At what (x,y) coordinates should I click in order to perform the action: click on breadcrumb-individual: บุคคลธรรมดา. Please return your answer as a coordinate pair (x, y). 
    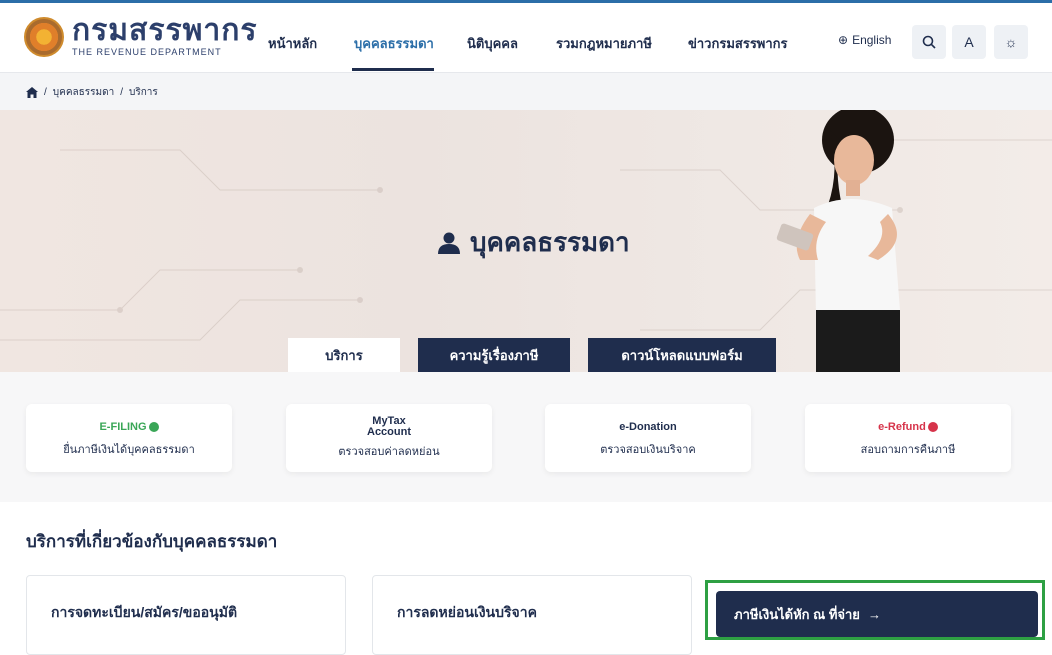
    Looking at the image, I should click on (83, 92).